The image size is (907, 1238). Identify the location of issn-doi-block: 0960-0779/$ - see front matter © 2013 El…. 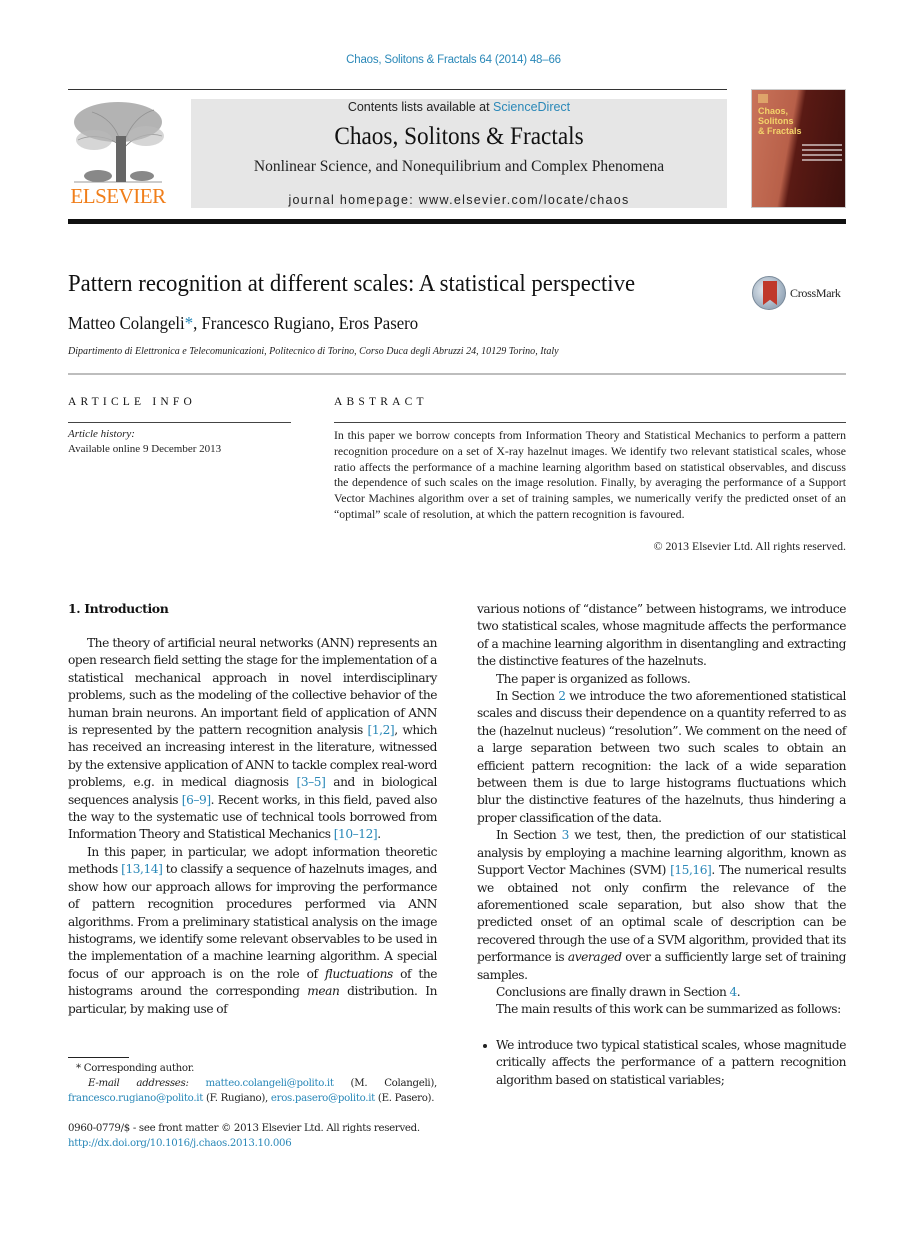
(252, 1136).